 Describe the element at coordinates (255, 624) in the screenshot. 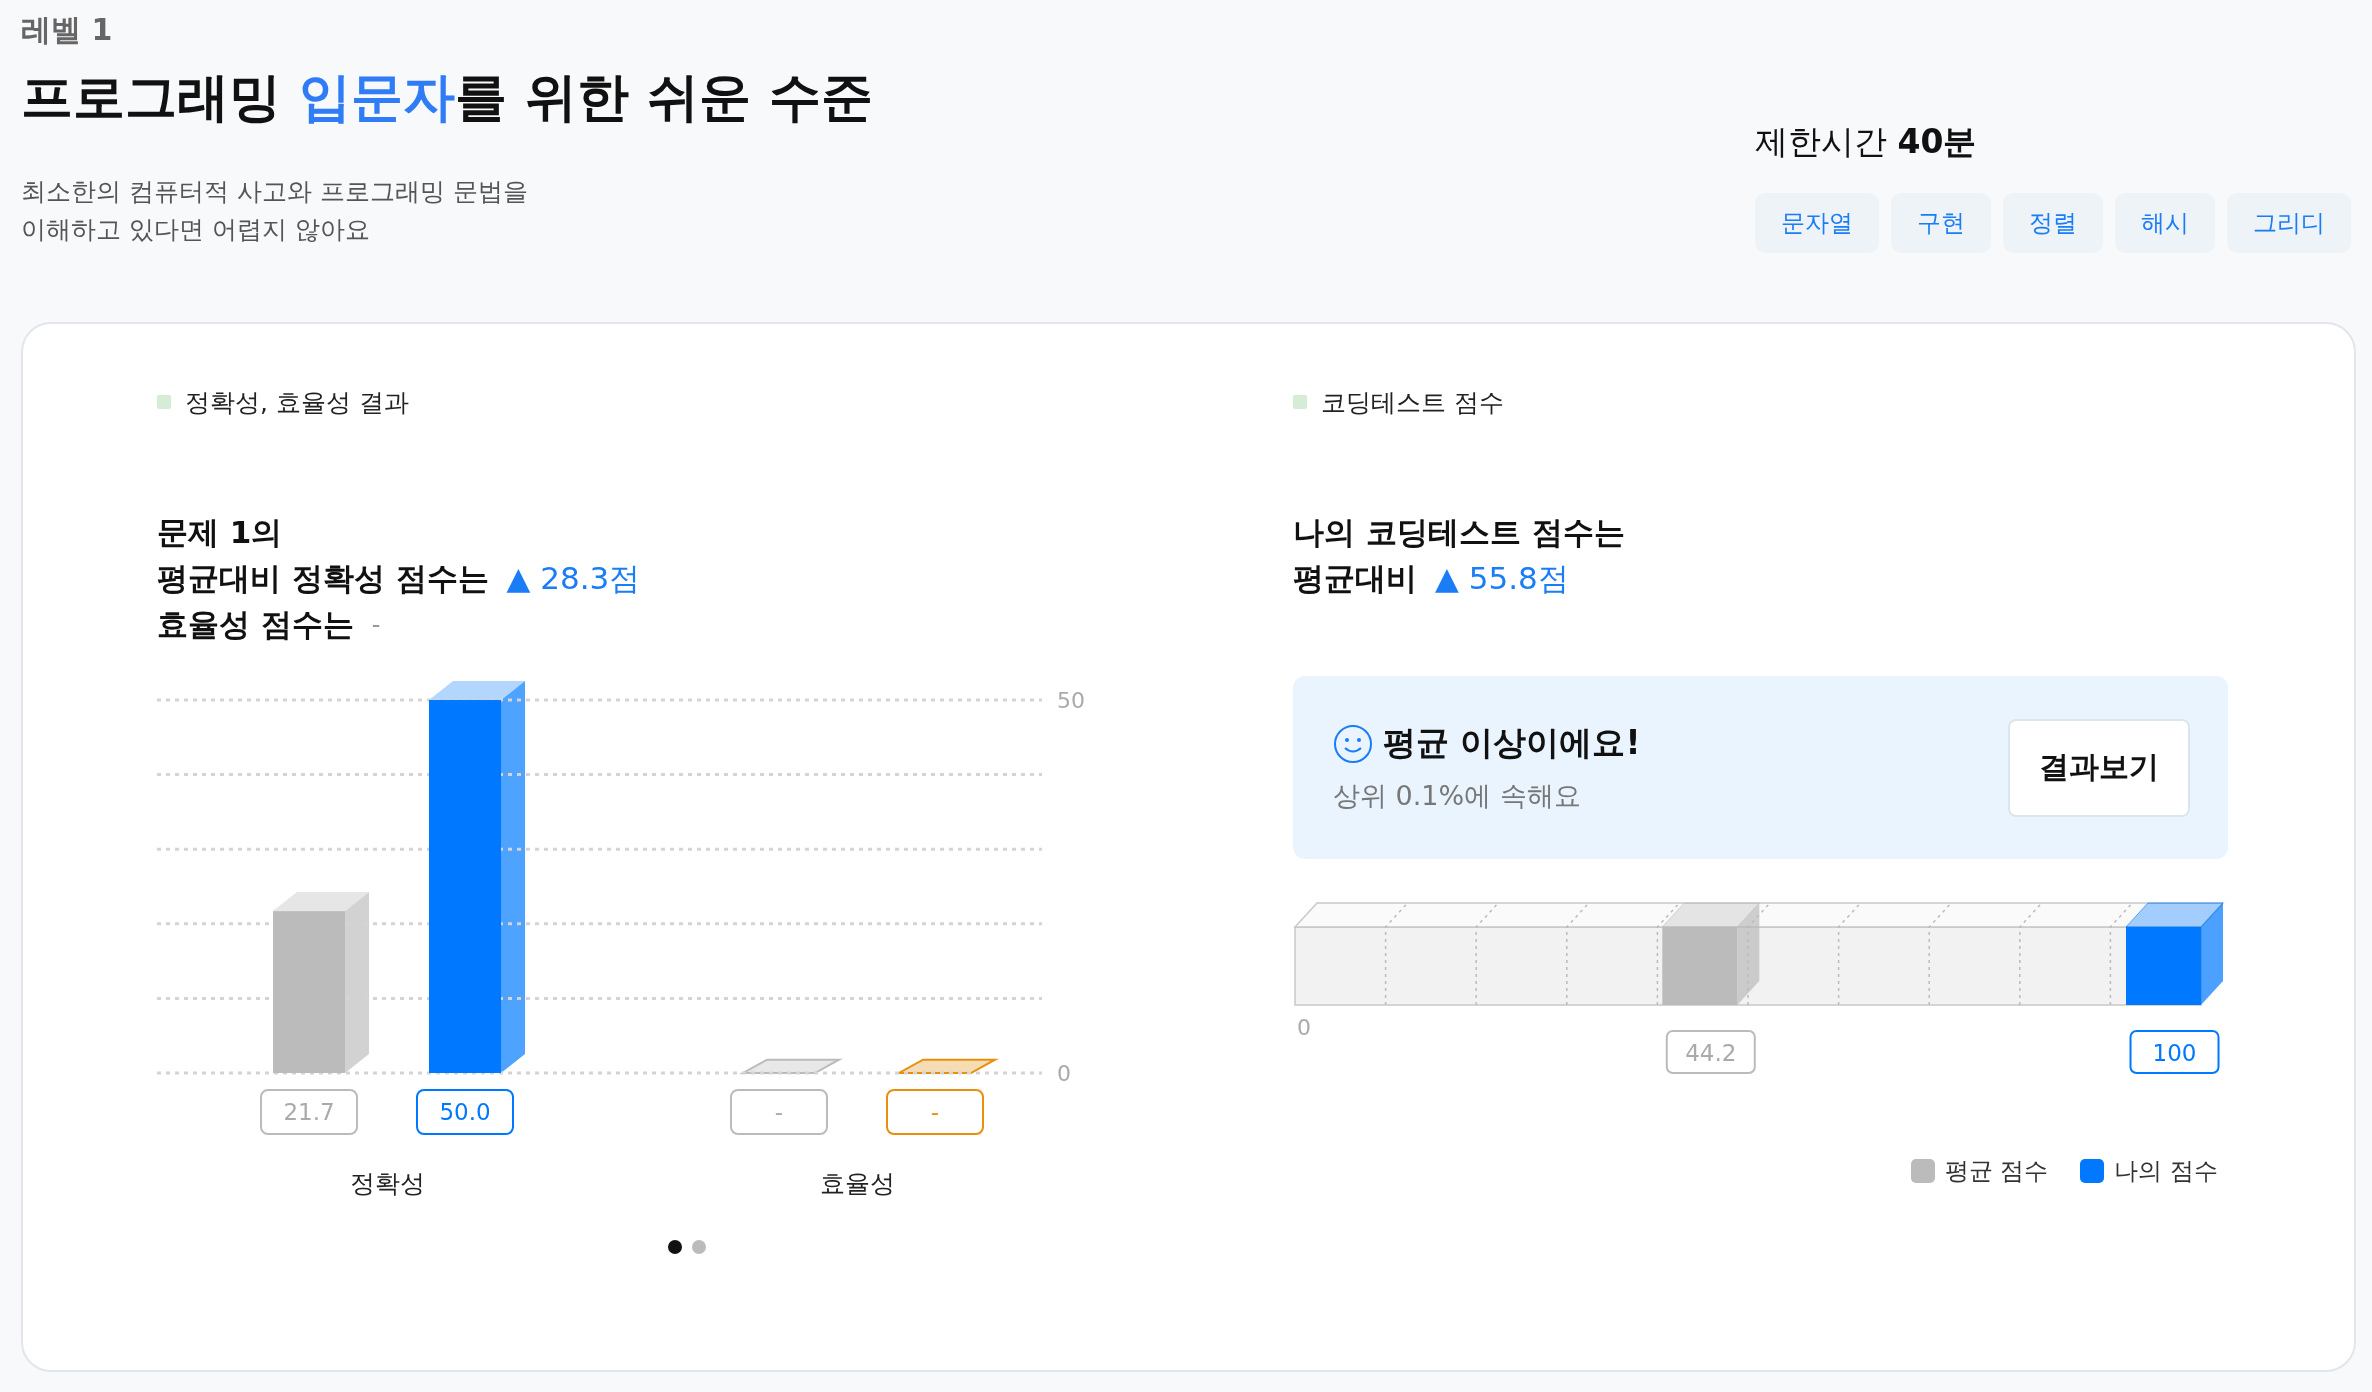

I see `summary-text: 효율성 점수는` at that location.